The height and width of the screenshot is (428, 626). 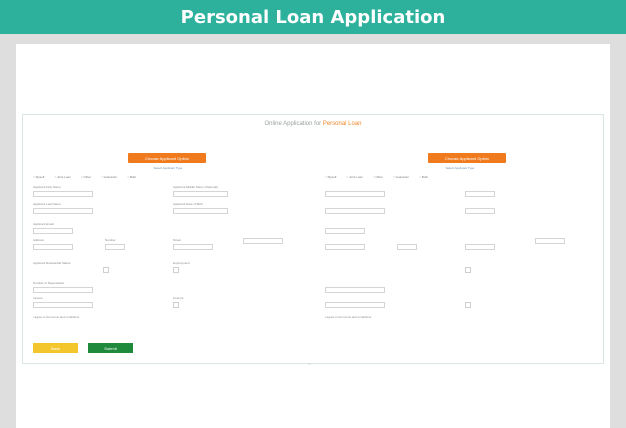 I want to click on back-button: Back, so click(x=55, y=348).